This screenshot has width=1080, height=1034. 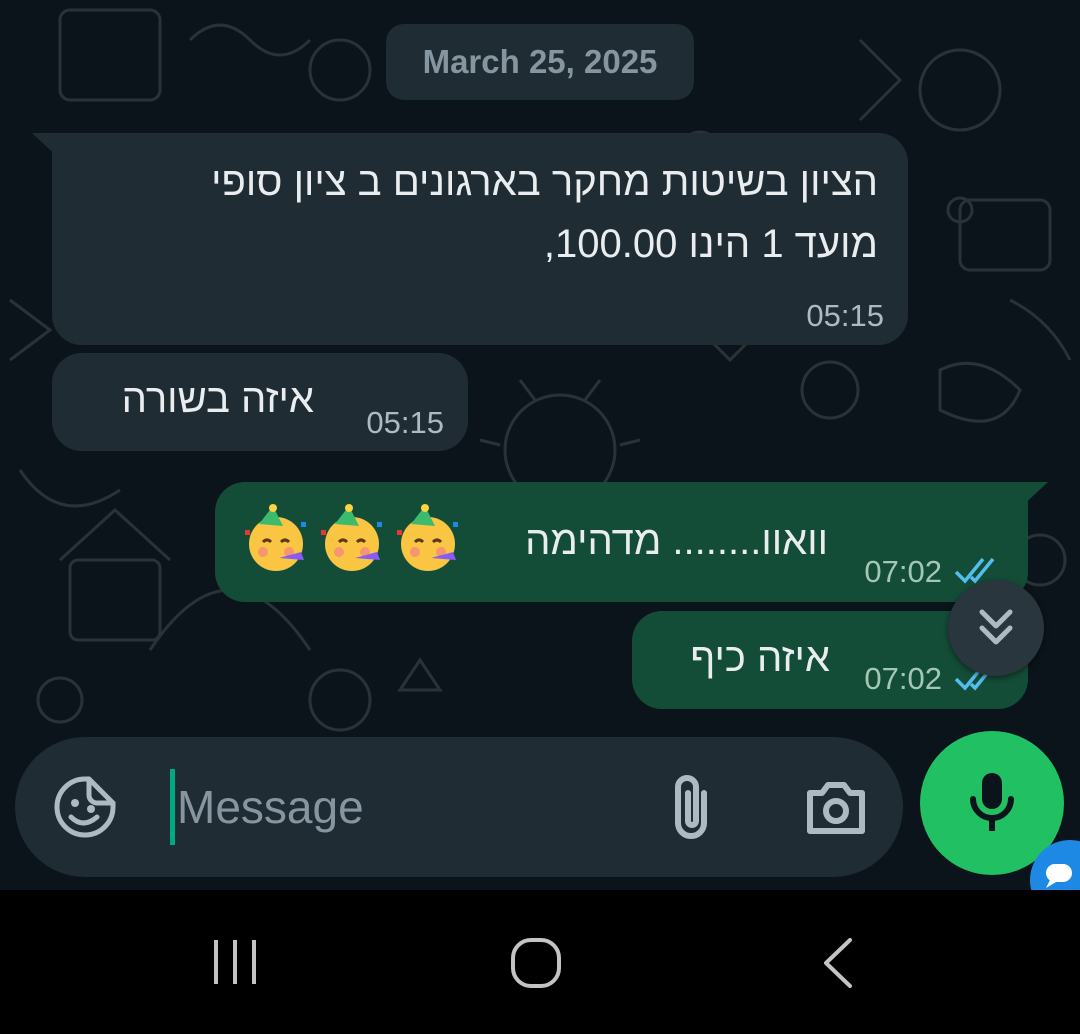 What do you see at coordinates (235, 963) in the screenshot?
I see `recents-icon` at bounding box center [235, 963].